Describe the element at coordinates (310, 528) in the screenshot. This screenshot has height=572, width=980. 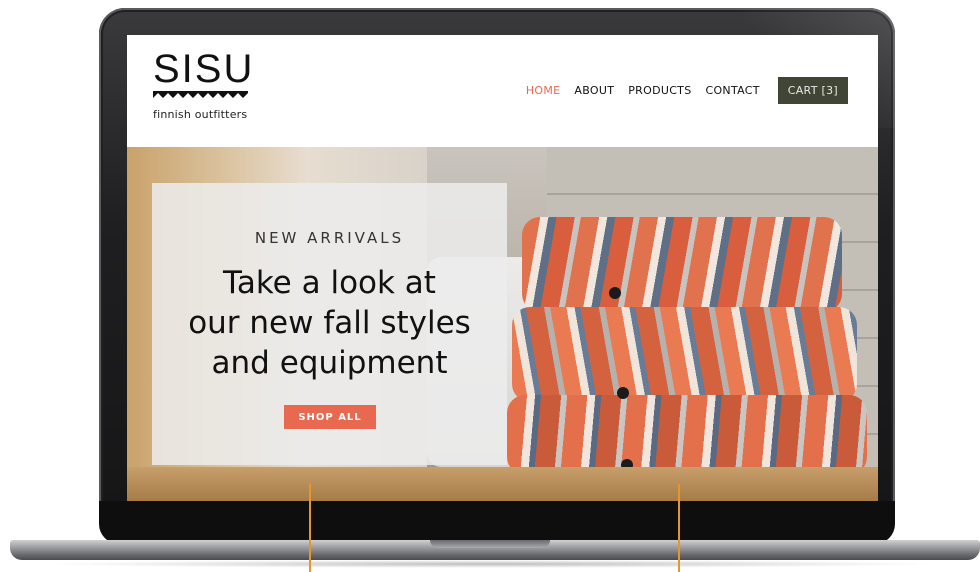
I see `annotation-line-left` at that location.